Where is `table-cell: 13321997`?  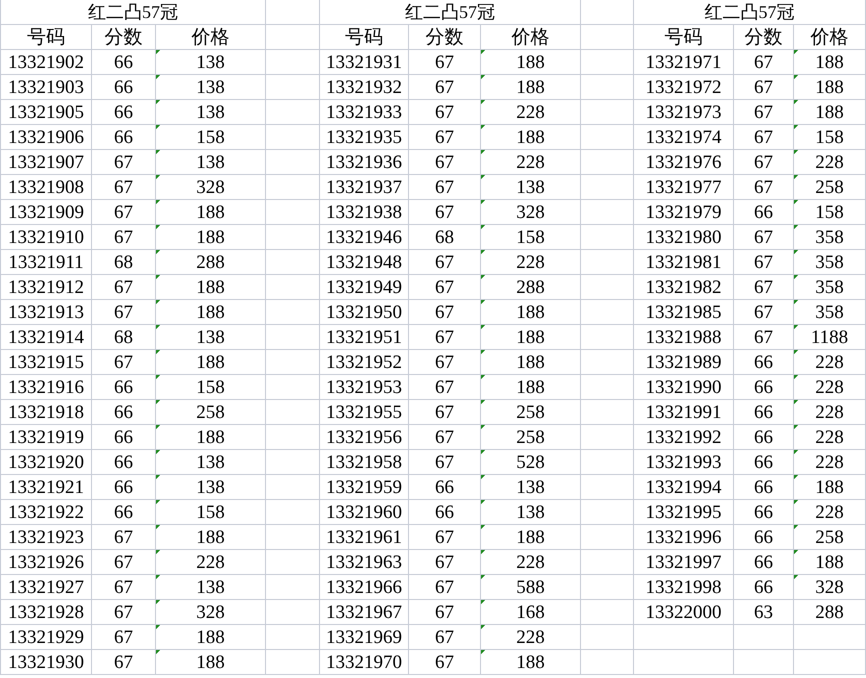 table-cell: 13321997 is located at coordinates (684, 562).